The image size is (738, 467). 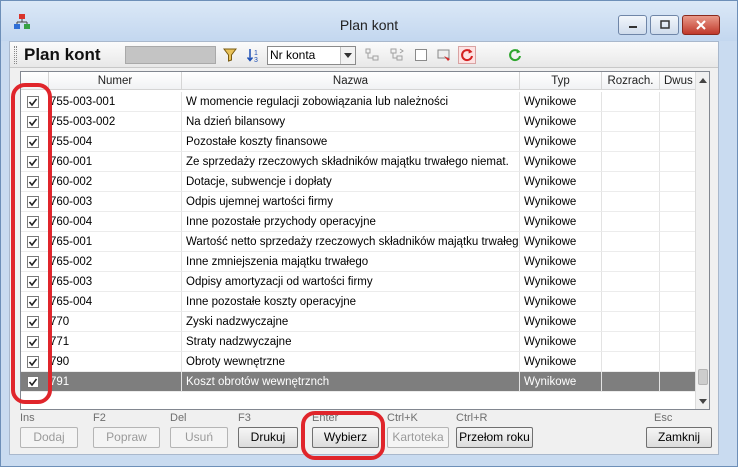 I want to click on scroll-down-arrow-icon, so click(x=702, y=401).